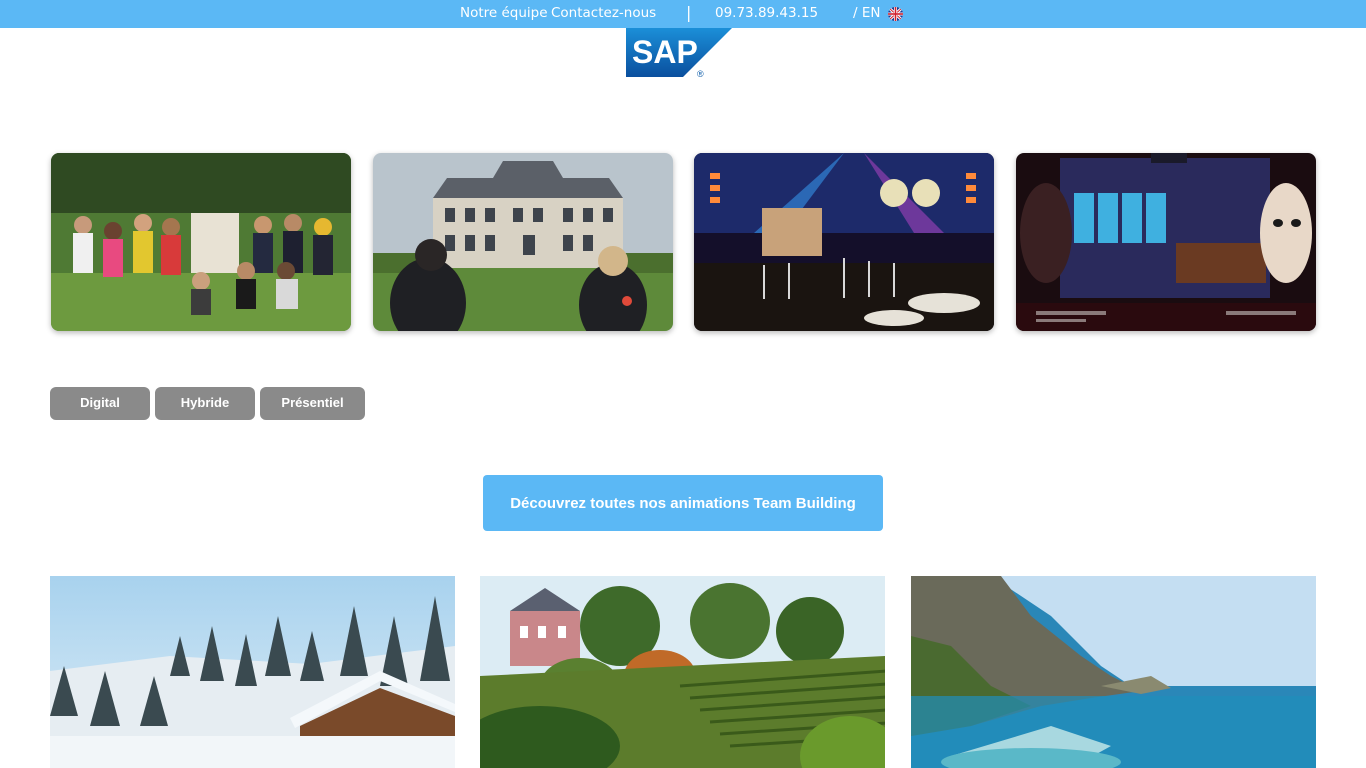 The width and height of the screenshot is (1366, 768). Describe the element at coordinates (603, 13) in the screenshot. I see `contact-link: Contactez-nous` at that location.